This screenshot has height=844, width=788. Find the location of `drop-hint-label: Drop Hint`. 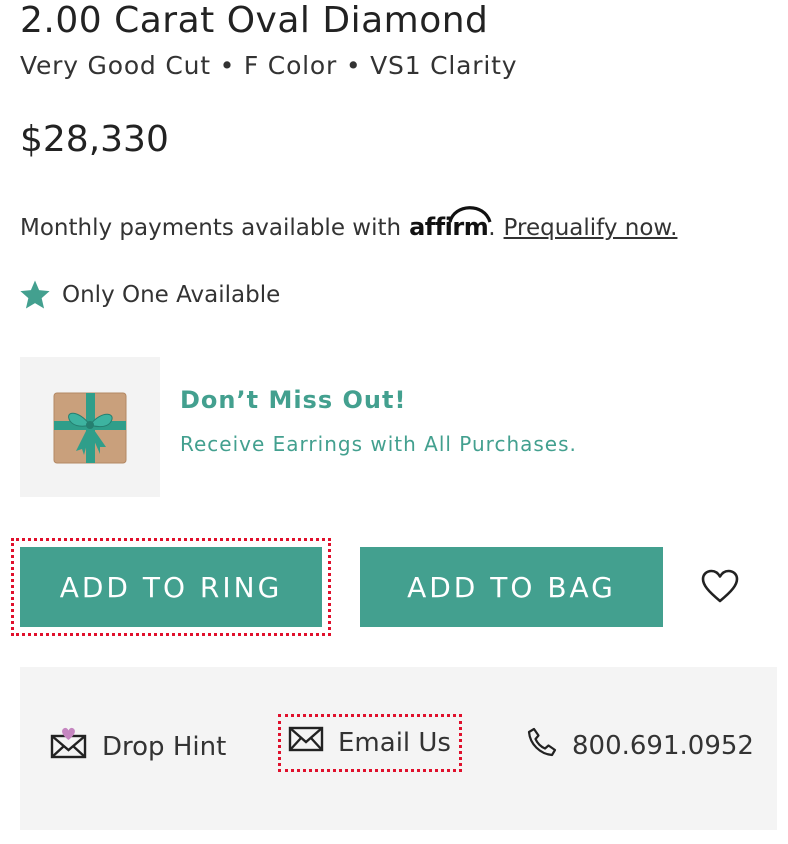

drop-hint-label: Drop Hint is located at coordinates (164, 746).